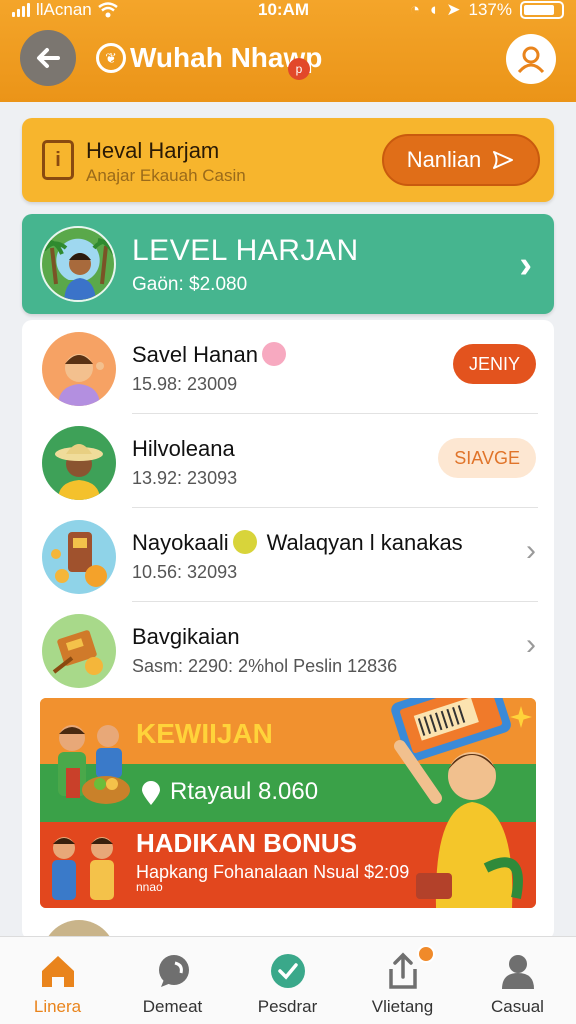  What do you see at coordinates (288, 51) in the screenshot?
I see `app-header: llAcnan 10:AM ◔ ◖ ➤ 137% ❦ Wuhah Nhawp p` at bounding box center [288, 51].